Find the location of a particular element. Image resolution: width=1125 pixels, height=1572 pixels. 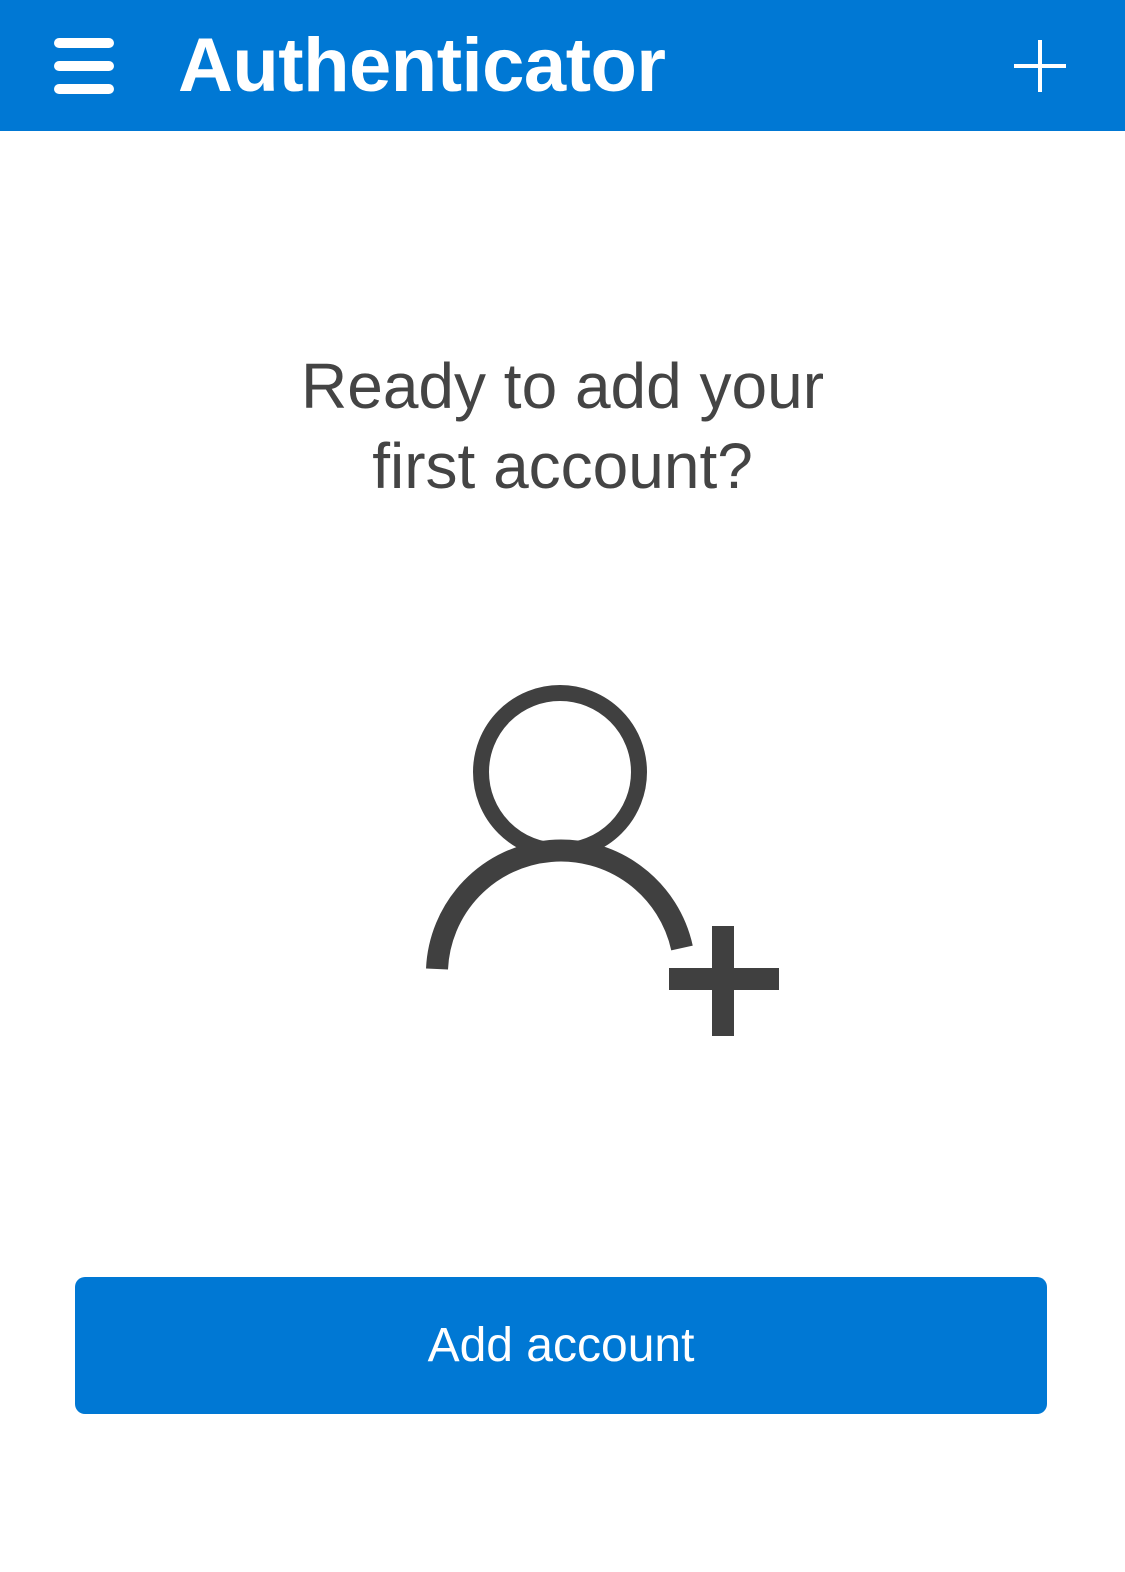

add-person-illustration is located at coordinates (605, 860).